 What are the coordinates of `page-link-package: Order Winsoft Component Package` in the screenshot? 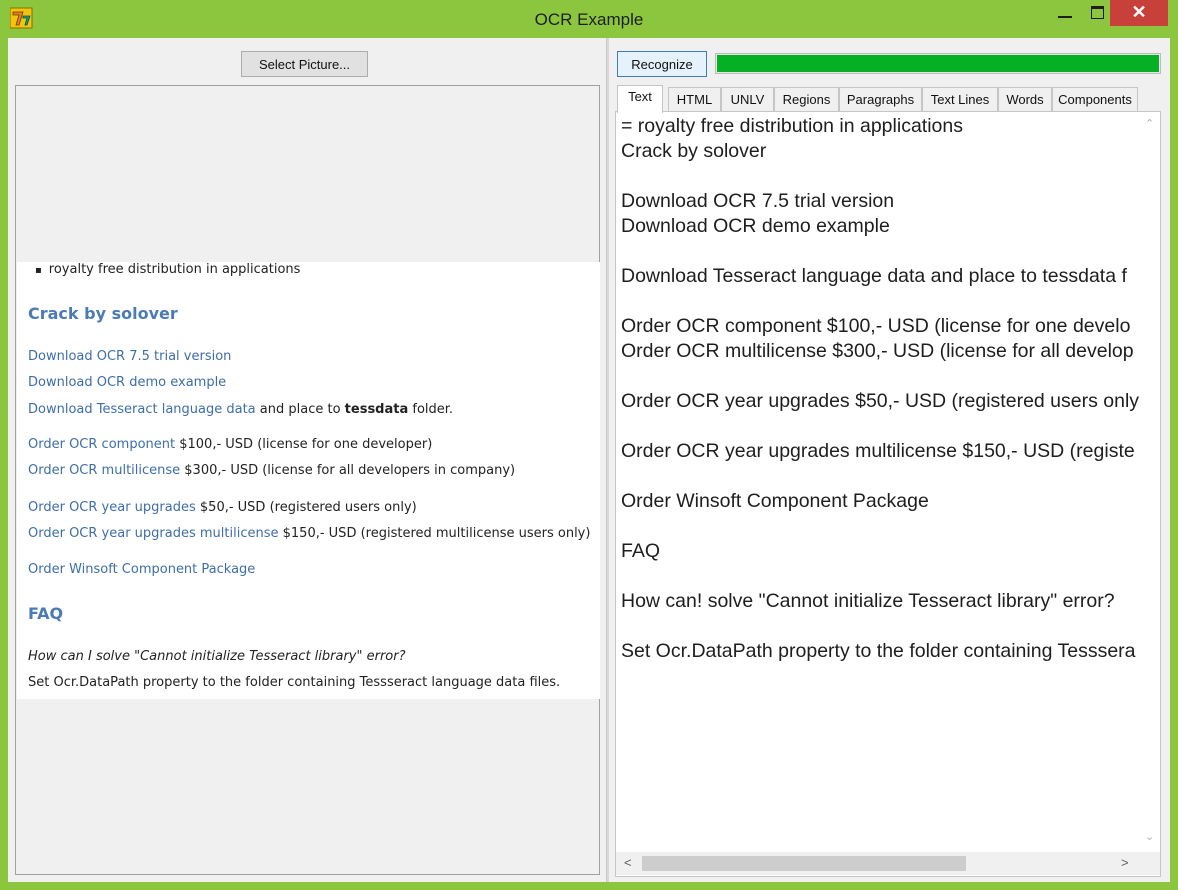 It's located at (142, 569).